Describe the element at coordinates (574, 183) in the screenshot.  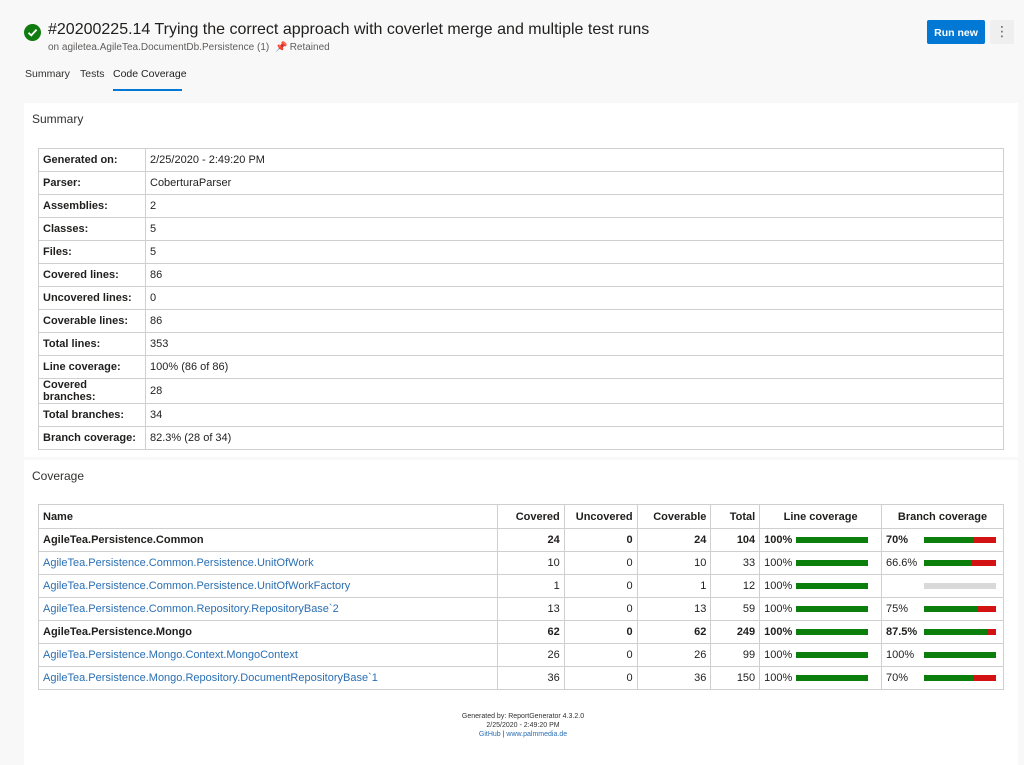
I see `summary-value: CoberturaParser` at that location.